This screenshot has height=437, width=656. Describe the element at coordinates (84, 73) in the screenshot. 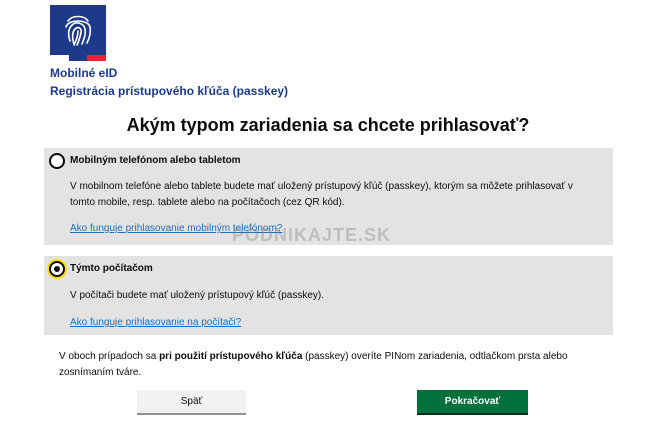

I see `app-title: Mobilné eID` at that location.